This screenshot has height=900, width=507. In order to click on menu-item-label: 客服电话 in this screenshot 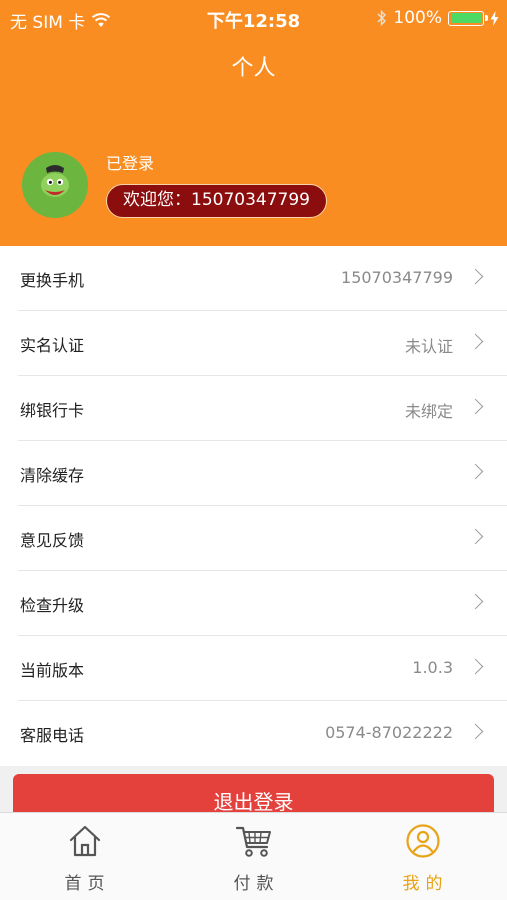, I will do `click(52, 735)`.